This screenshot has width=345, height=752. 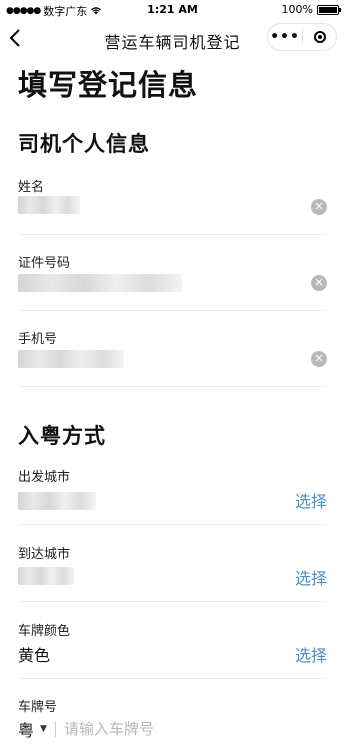 What do you see at coordinates (57, 501) in the screenshot?
I see `departure-city-value-redacted` at bounding box center [57, 501].